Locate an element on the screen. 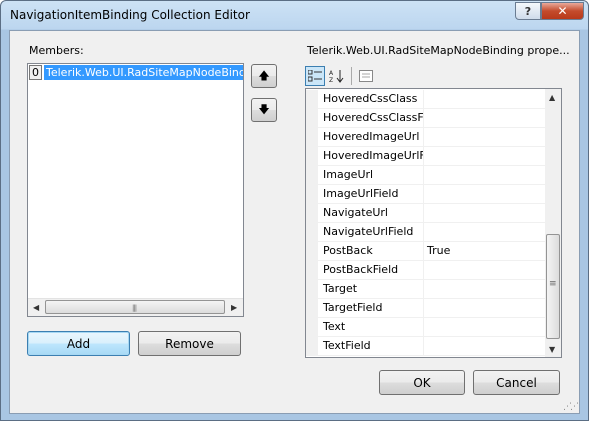 The height and width of the screenshot is (421, 589). grip-icon: ||| is located at coordinates (134, 308).